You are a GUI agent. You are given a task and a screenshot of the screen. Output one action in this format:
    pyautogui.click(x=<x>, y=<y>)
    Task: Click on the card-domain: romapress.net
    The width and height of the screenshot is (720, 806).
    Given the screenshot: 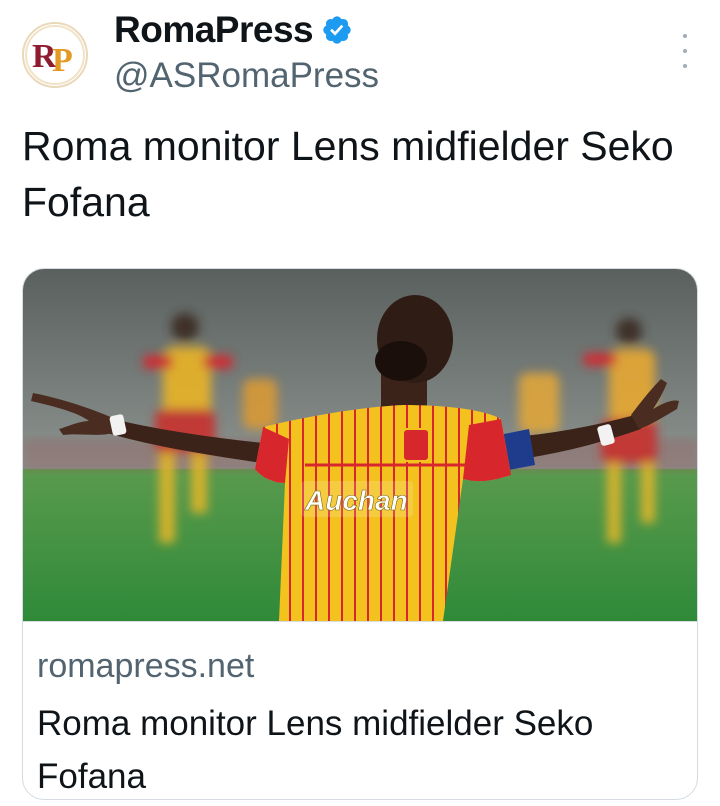 What is the action you would take?
    pyautogui.click(x=145, y=666)
    